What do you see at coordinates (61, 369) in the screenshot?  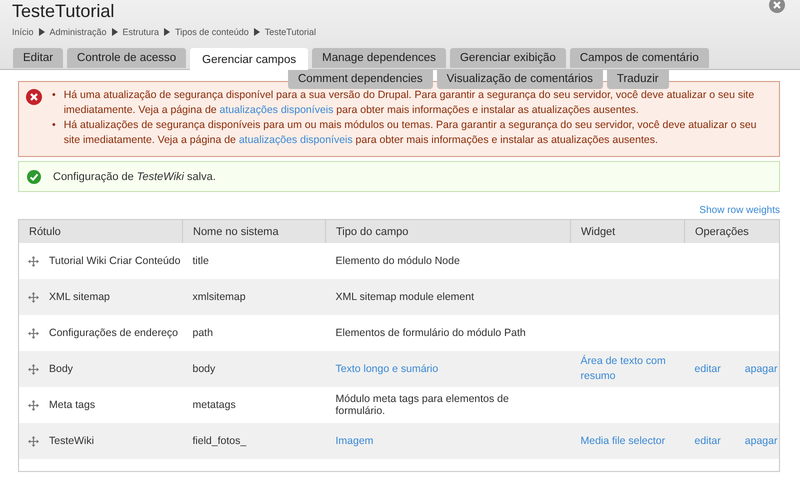 I see `field-label: Body` at bounding box center [61, 369].